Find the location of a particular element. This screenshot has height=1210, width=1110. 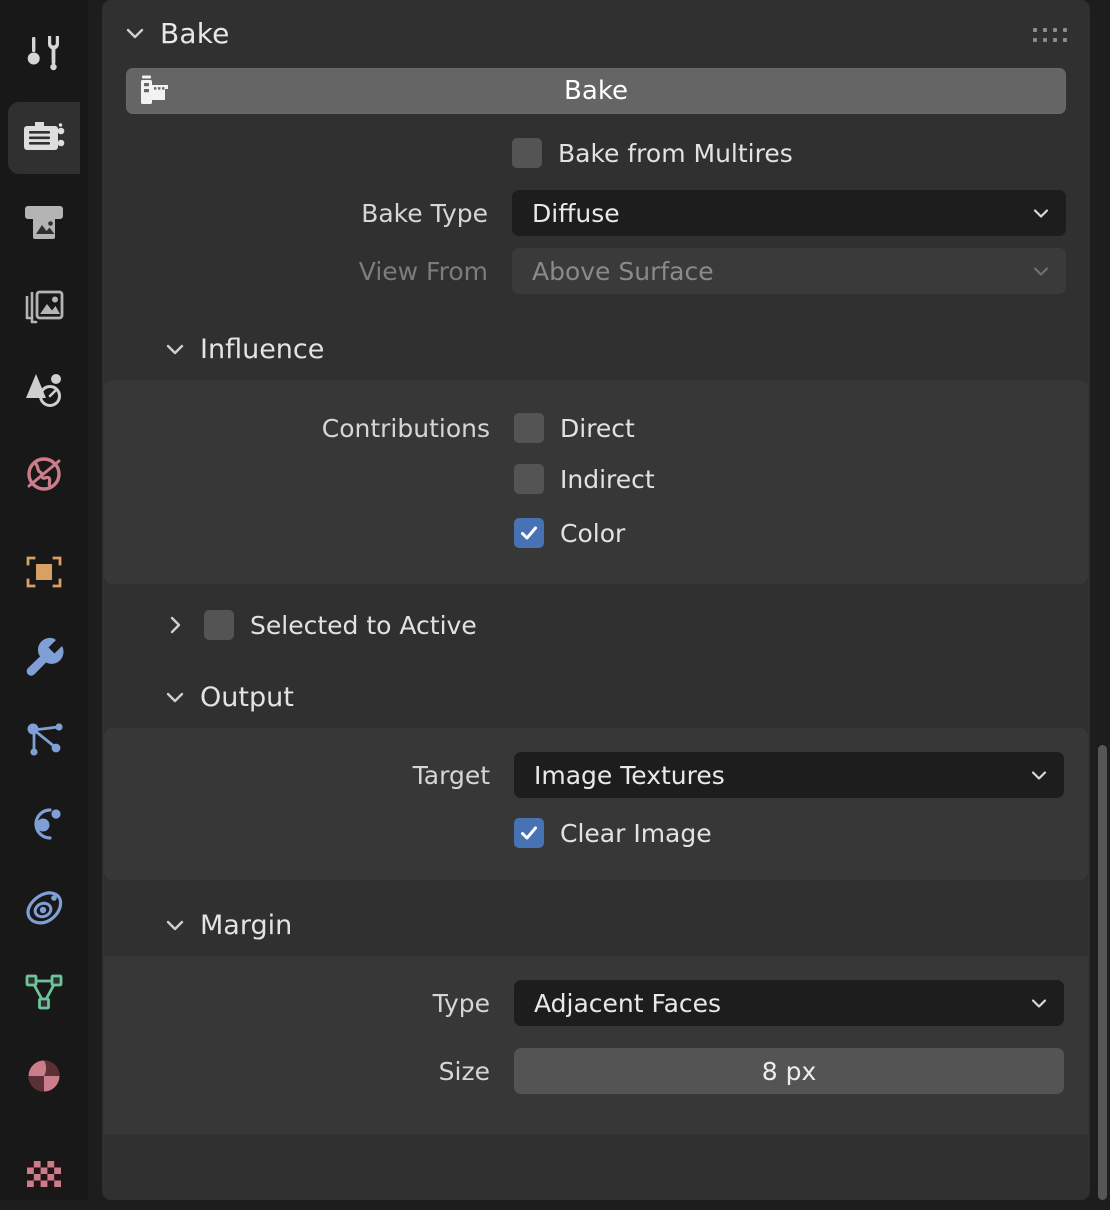

margin-subpanel-header: Margin is located at coordinates (596, 925).